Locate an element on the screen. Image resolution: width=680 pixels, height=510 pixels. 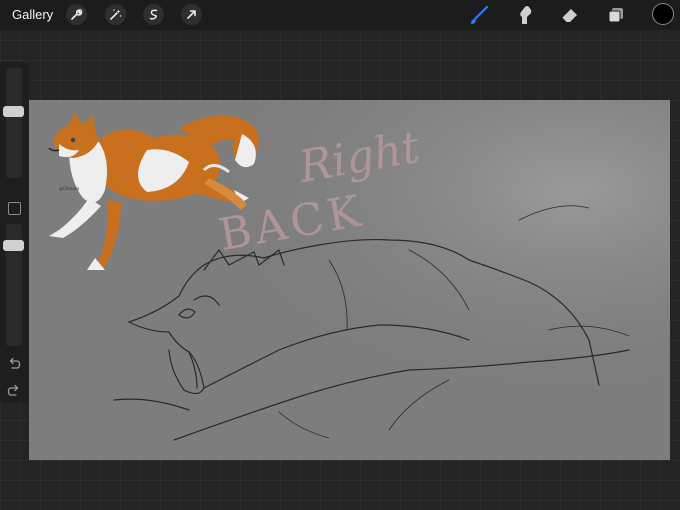
opacity-thumb is located at coordinates (13, 245).